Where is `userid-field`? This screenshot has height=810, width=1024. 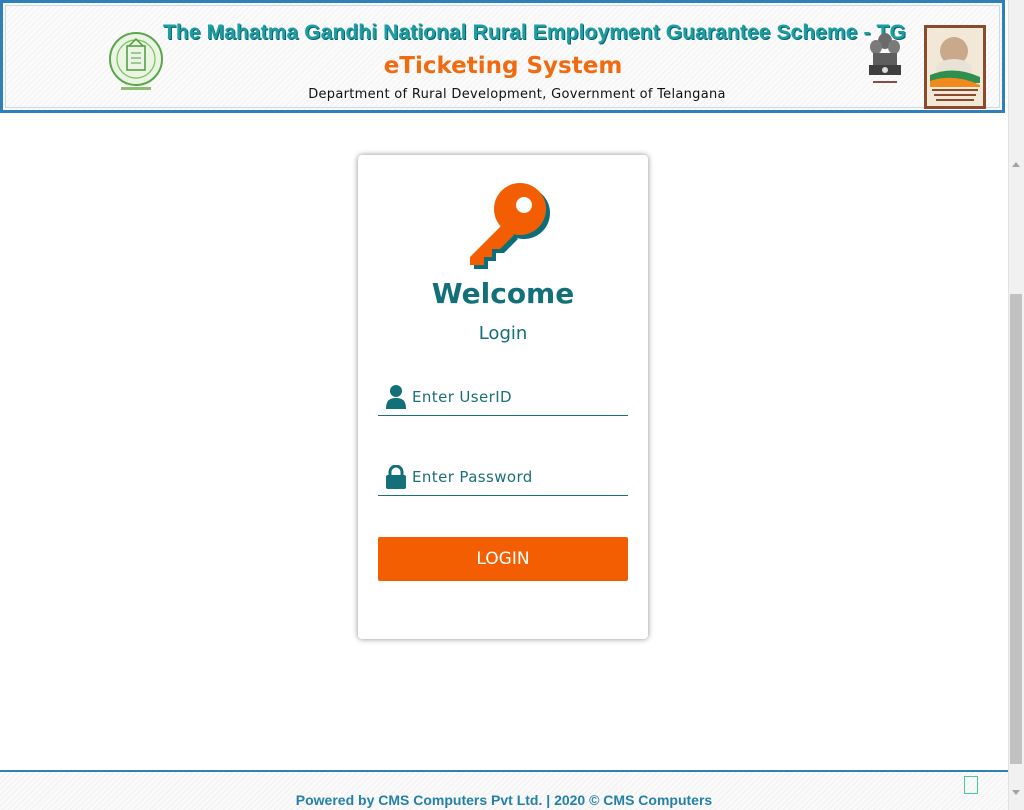
userid-field is located at coordinates (503, 398).